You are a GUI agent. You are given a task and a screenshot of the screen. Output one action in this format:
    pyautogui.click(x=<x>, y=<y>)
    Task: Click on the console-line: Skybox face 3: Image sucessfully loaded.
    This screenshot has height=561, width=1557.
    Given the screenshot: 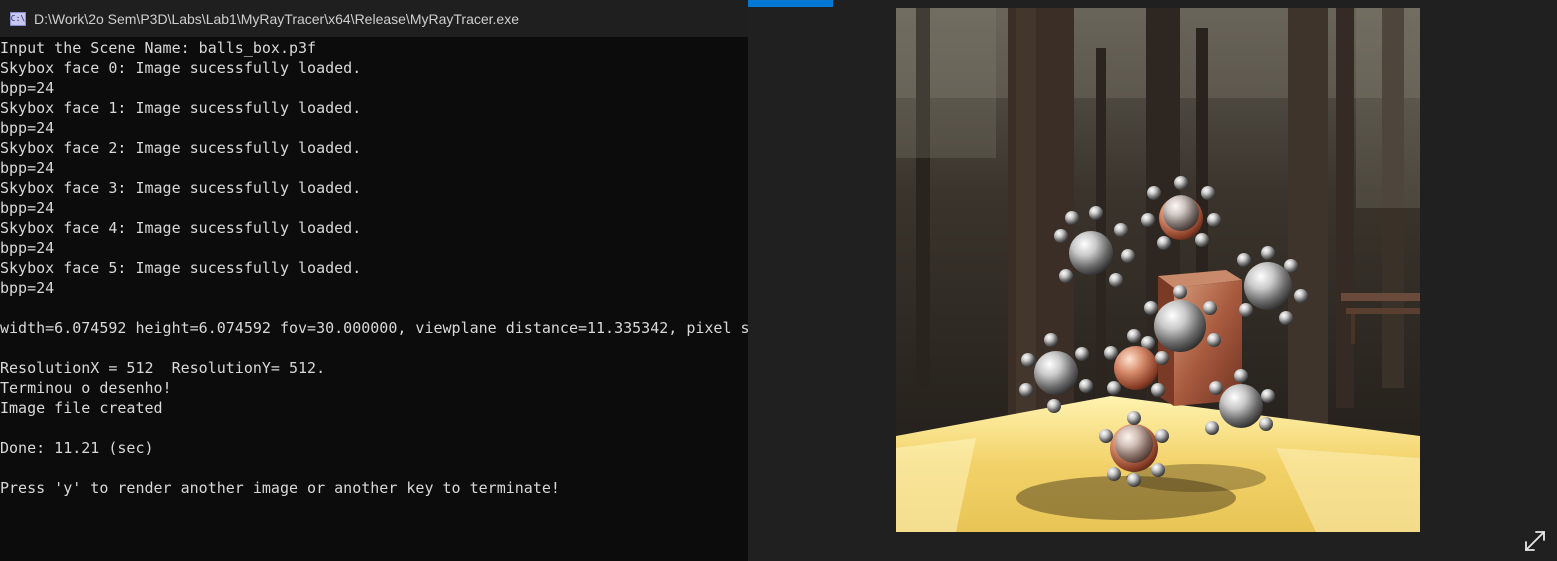 What is the action you would take?
    pyautogui.click(x=181, y=188)
    